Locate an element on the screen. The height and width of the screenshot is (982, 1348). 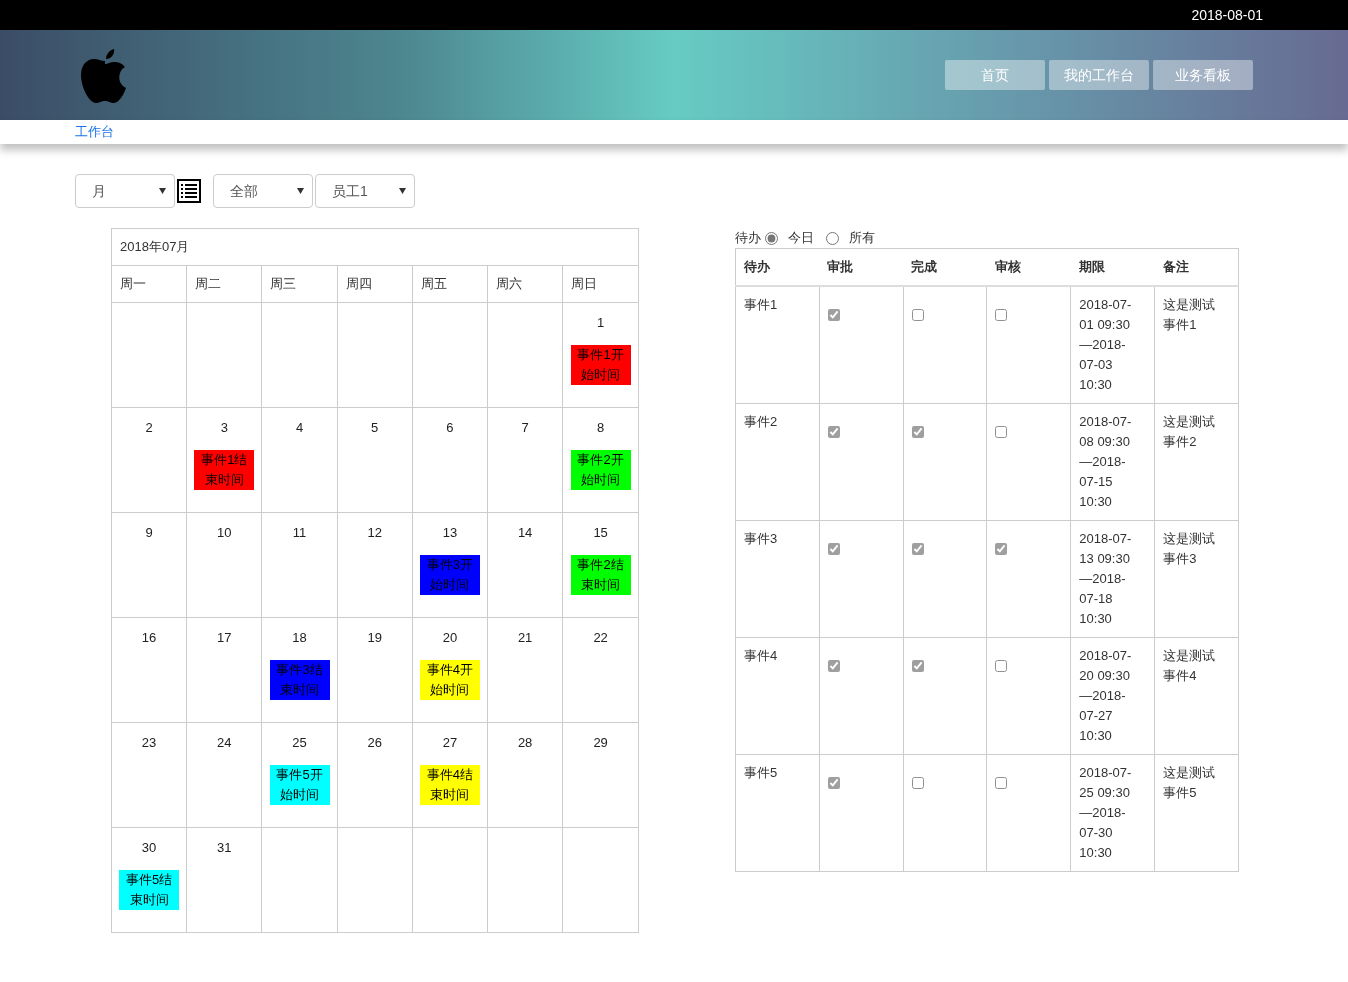
column-header: 审批 is located at coordinates (861, 267).